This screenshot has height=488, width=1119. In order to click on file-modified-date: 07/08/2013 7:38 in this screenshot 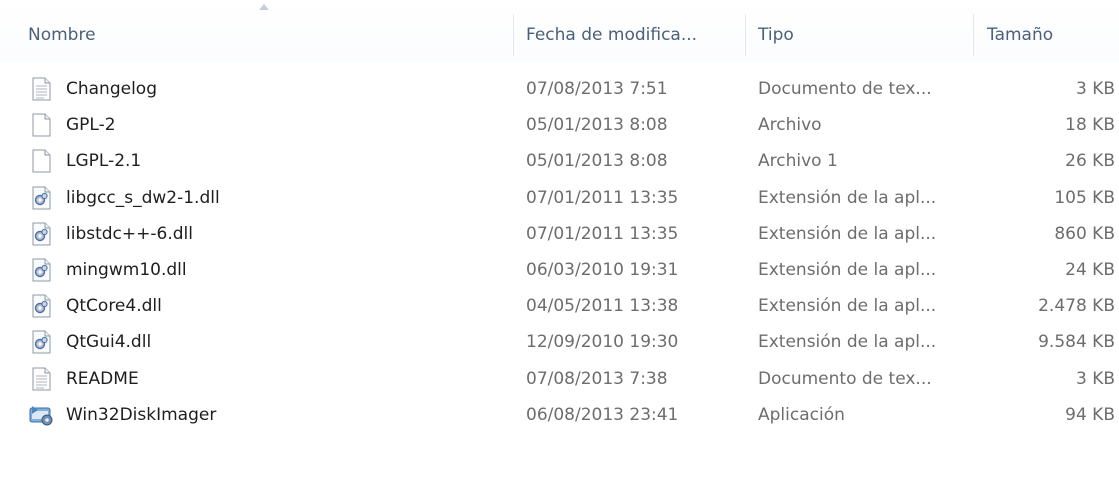, I will do `click(597, 378)`.